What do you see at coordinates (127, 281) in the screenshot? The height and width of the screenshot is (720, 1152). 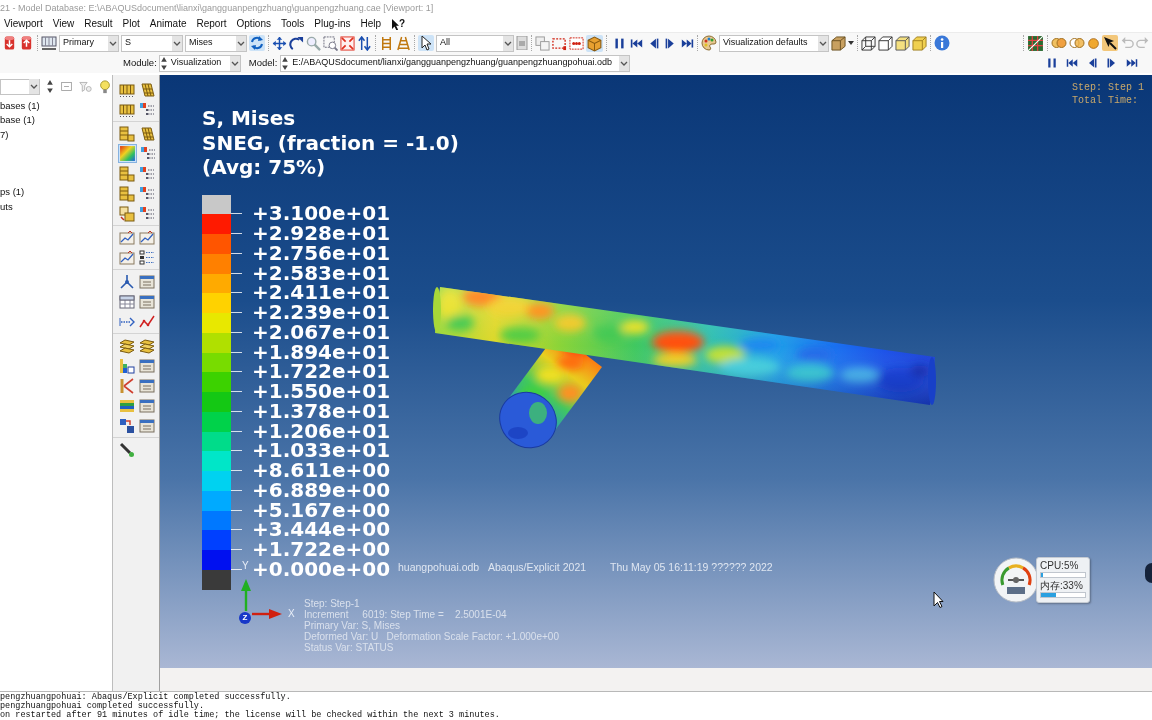 I see `triad-icon` at bounding box center [127, 281].